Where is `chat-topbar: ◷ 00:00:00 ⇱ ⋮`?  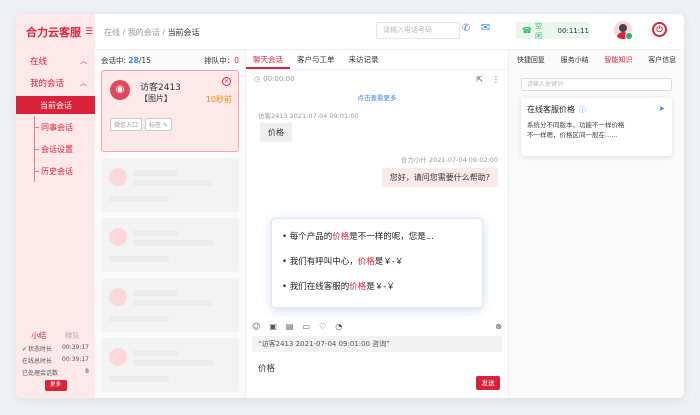 chat-topbar: ◷ 00:00:00 ⇱ ⋮ is located at coordinates (377, 79).